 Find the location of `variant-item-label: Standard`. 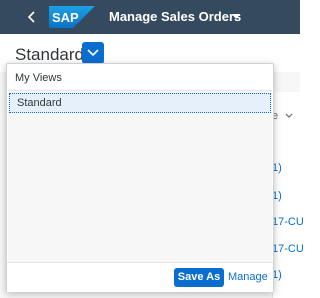

variant-item-label: Standard is located at coordinates (39, 103).